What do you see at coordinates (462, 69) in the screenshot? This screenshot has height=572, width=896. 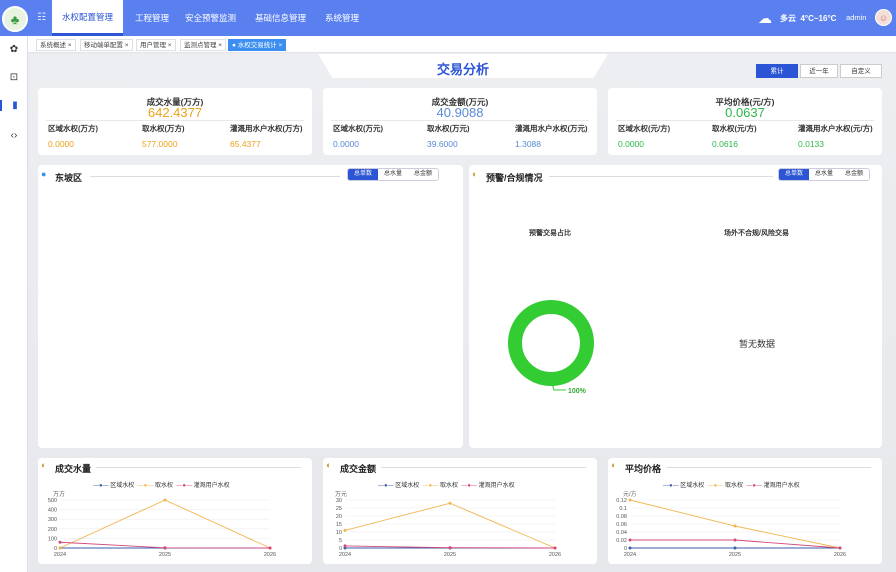 I see `page-title: 交易分析` at bounding box center [462, 69].